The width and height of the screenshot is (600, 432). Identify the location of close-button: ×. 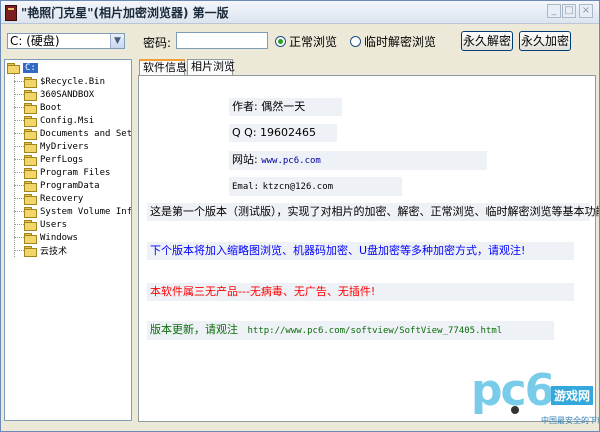
(586, 11).